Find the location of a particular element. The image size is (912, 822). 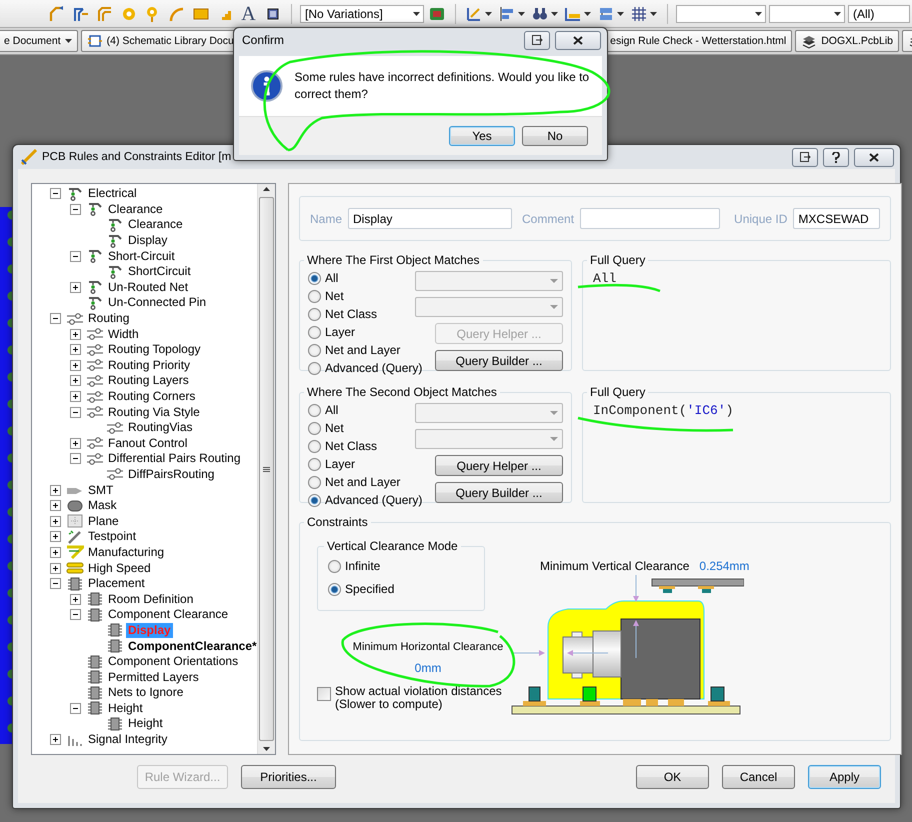

tree-item: Un-Routed Net is located at coordinates (148, 287).